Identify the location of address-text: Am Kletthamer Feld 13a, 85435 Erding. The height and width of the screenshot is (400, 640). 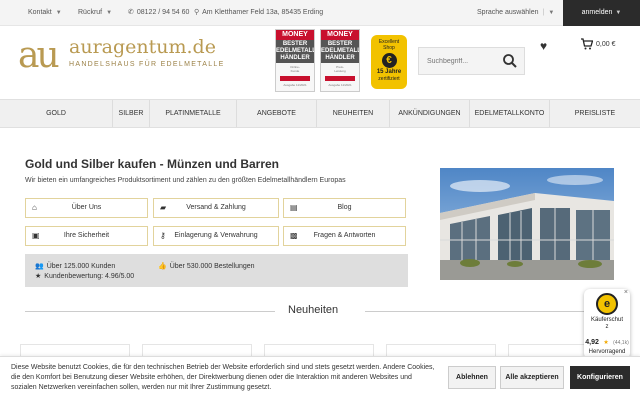
(263, 12).